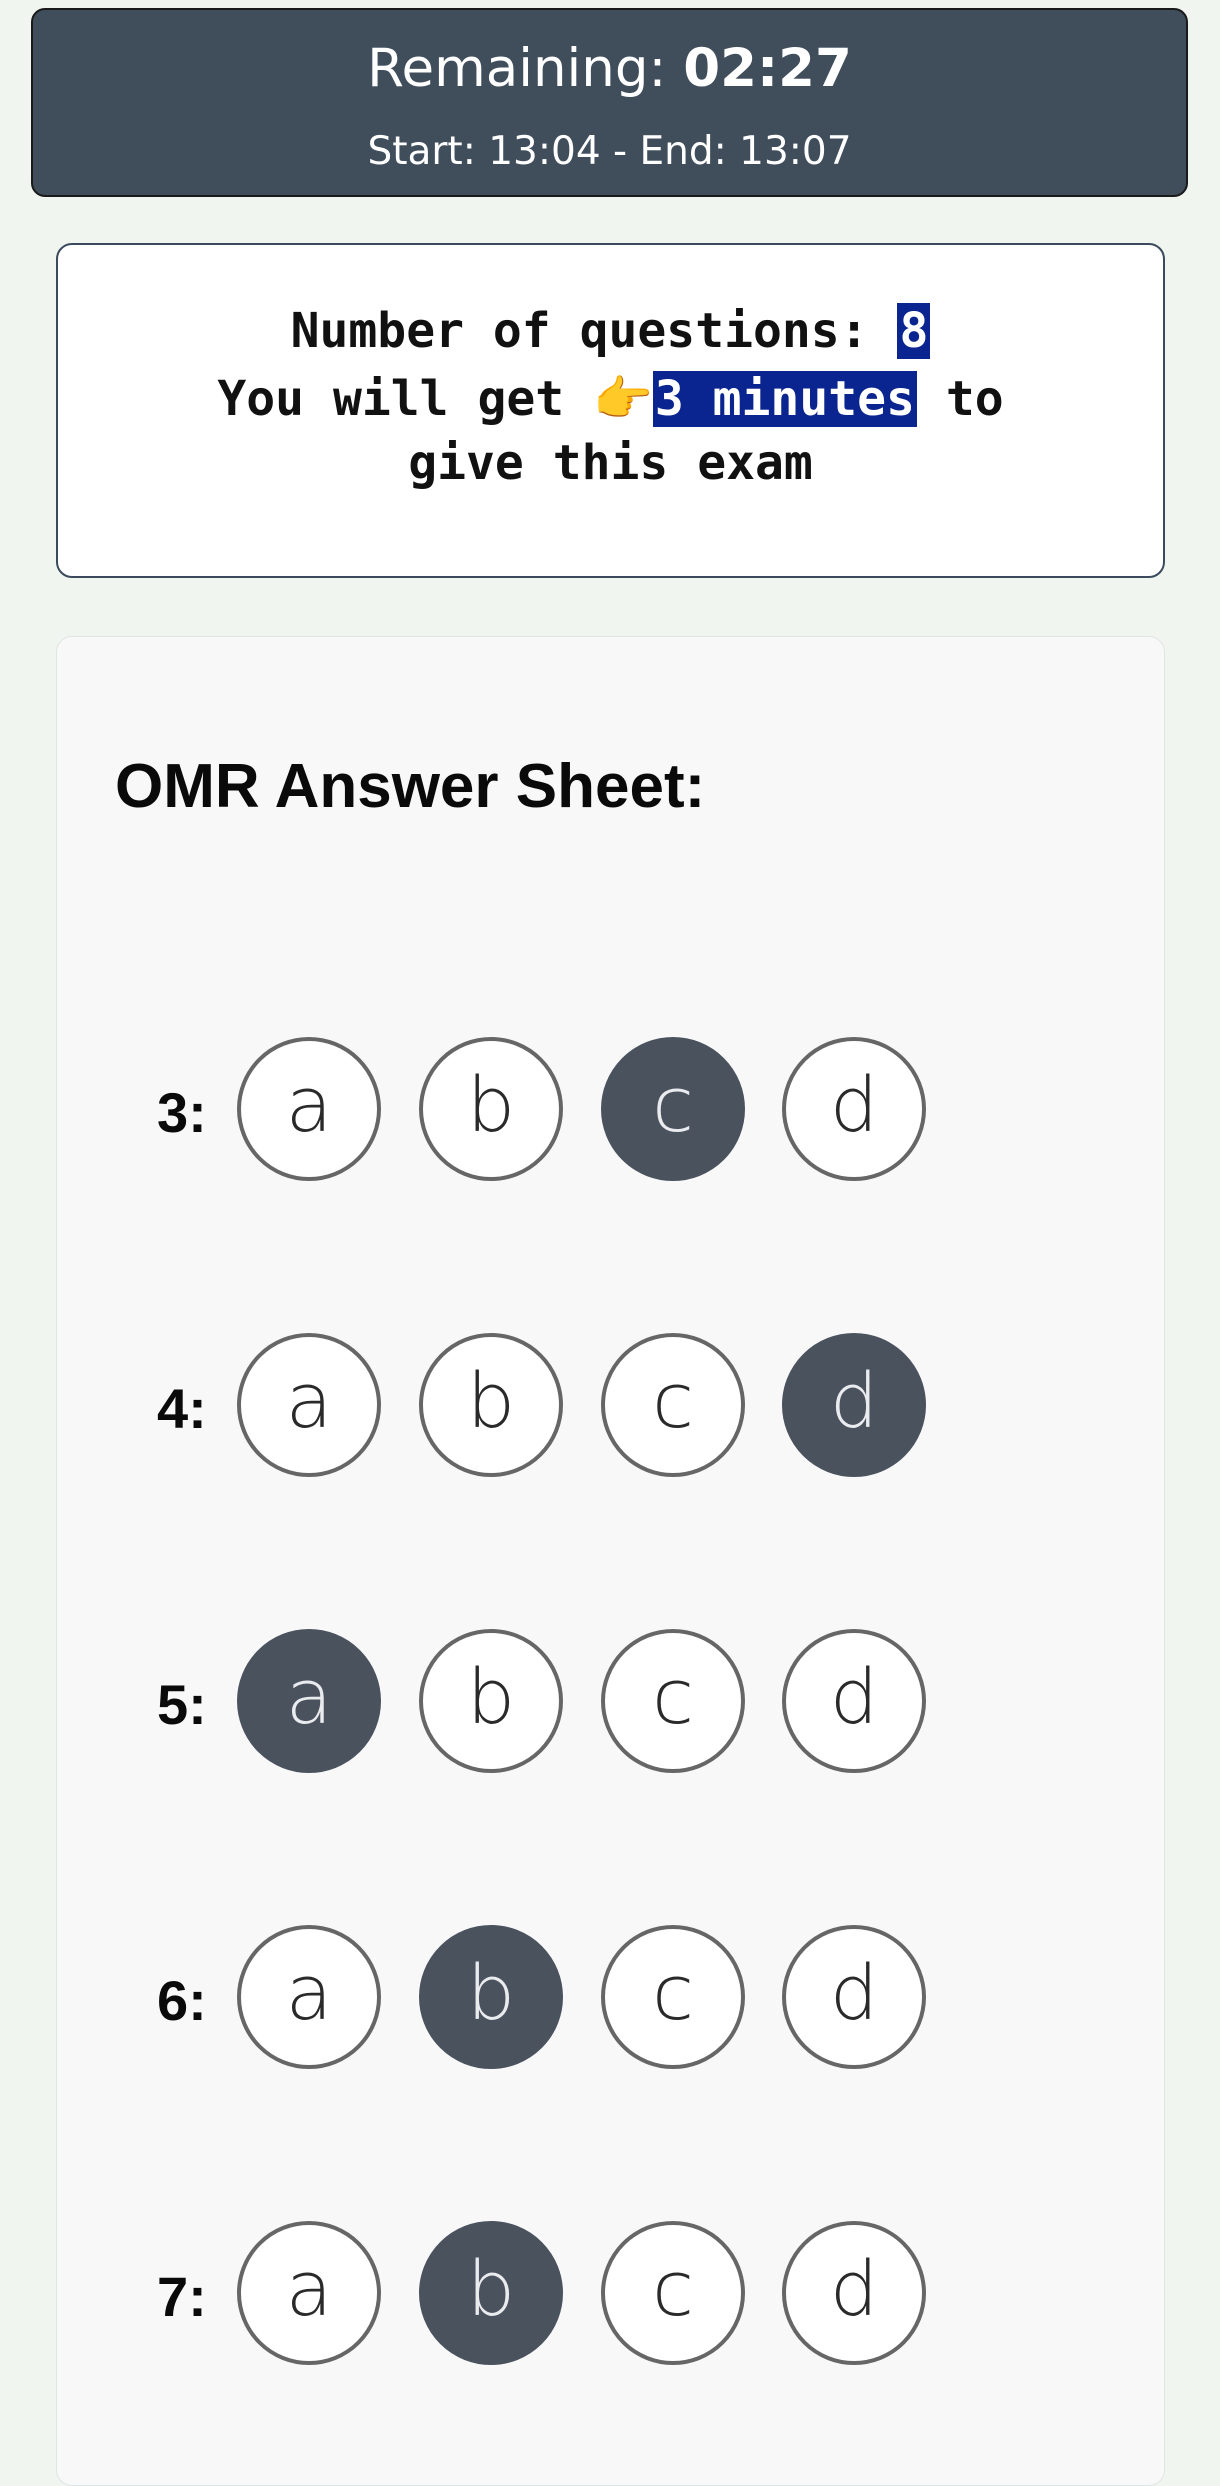  What do you see at coordinates (525, 68) in the screenshot?
I see `remaining-label: Remaining:` at bounding box center [525, 68].